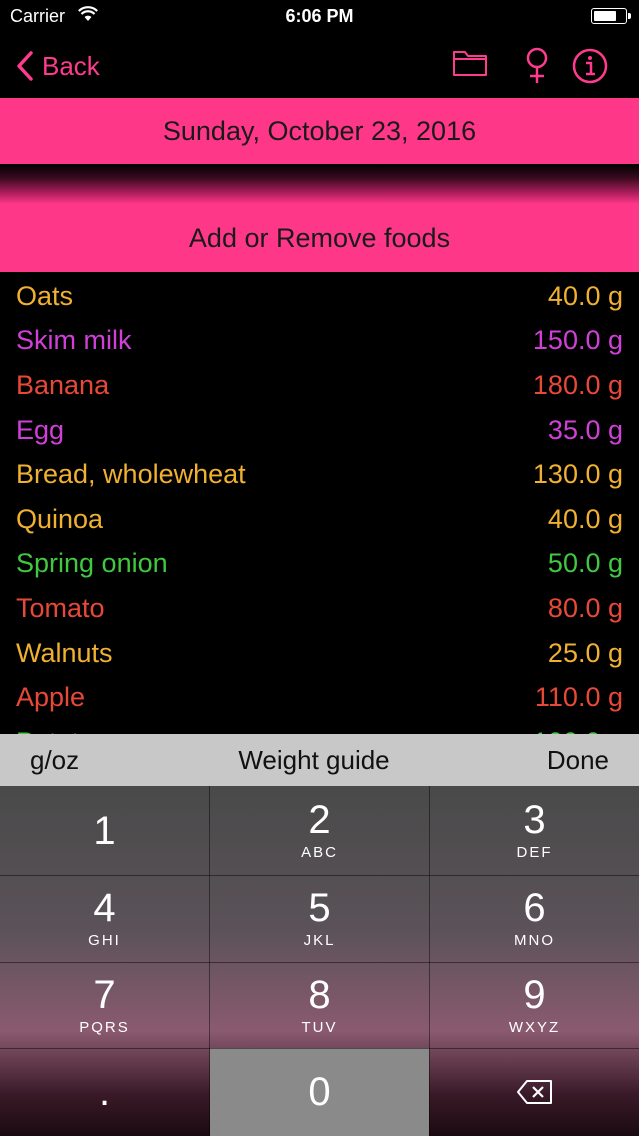  I want to click on folder-icon, so click(470, 63).